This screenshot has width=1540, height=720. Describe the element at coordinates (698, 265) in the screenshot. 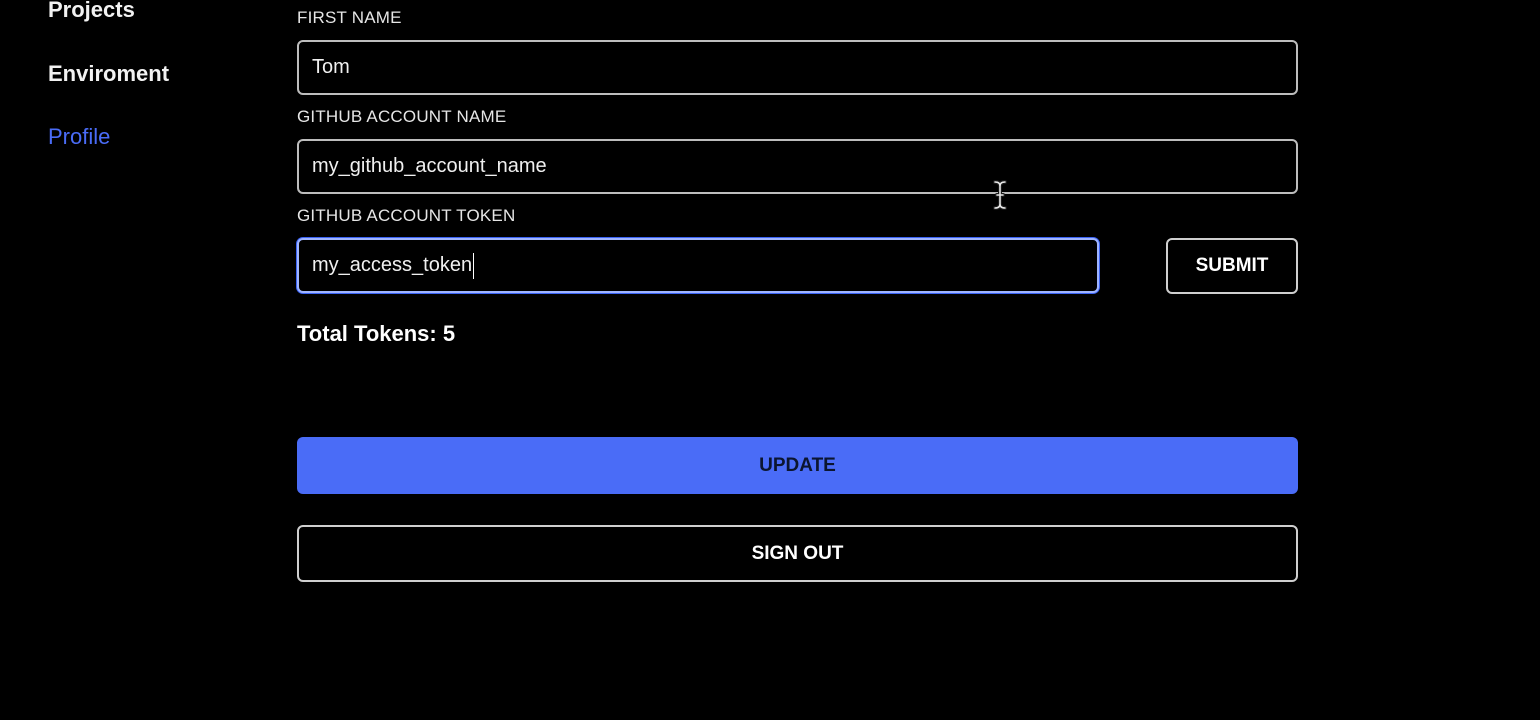

I see `github-account-token-field: my_access_token` at that location.